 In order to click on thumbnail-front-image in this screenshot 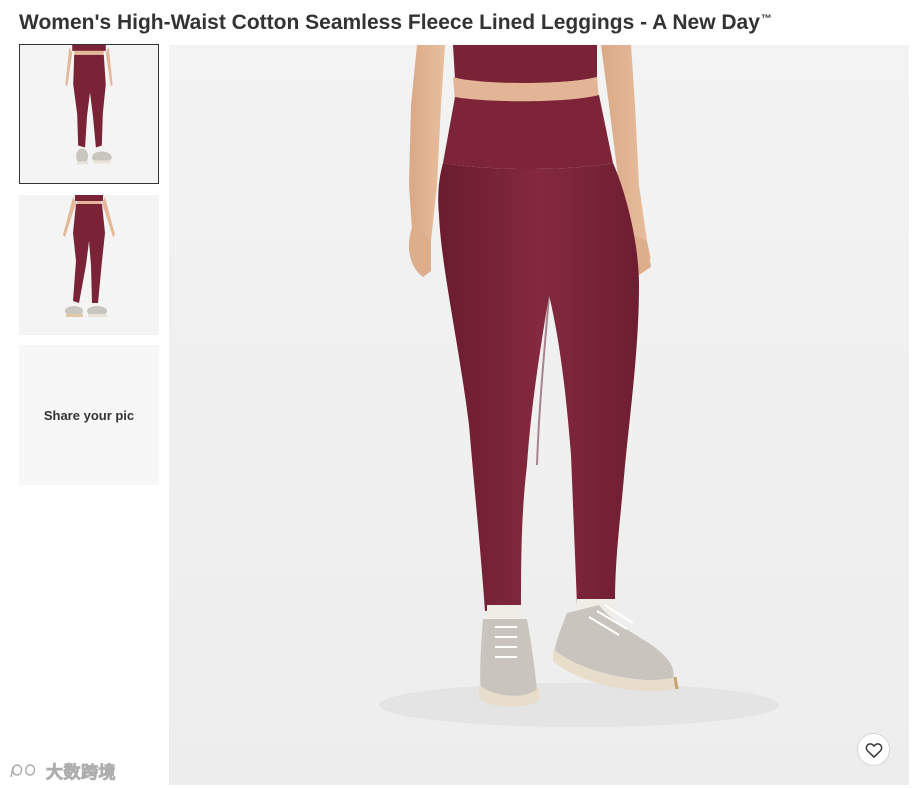, I will do `click(89, 114)`.